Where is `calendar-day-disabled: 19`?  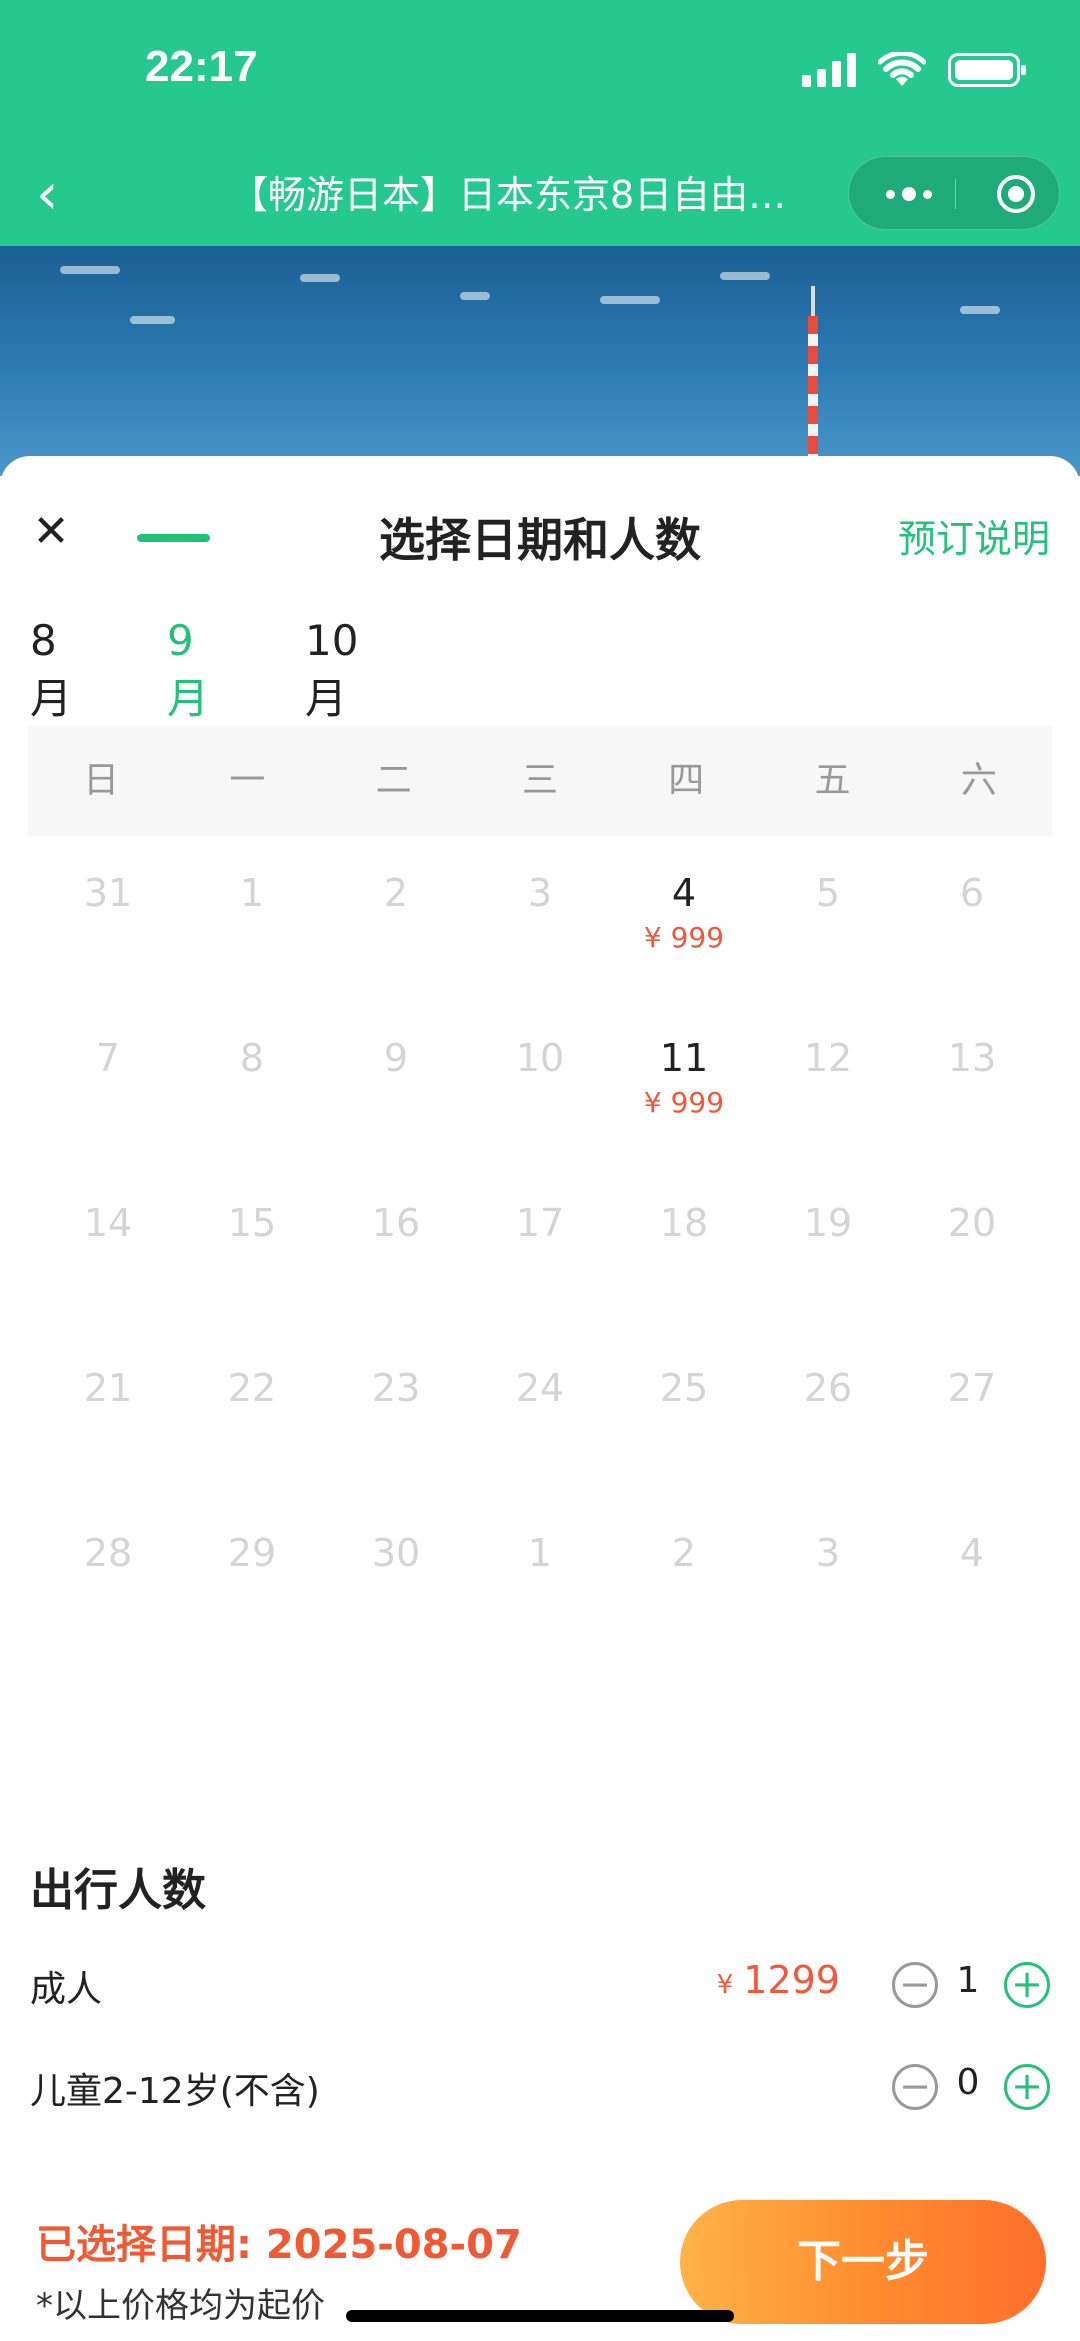 calendar-day-disabled: 19 is located at coordinates (828, 1280).